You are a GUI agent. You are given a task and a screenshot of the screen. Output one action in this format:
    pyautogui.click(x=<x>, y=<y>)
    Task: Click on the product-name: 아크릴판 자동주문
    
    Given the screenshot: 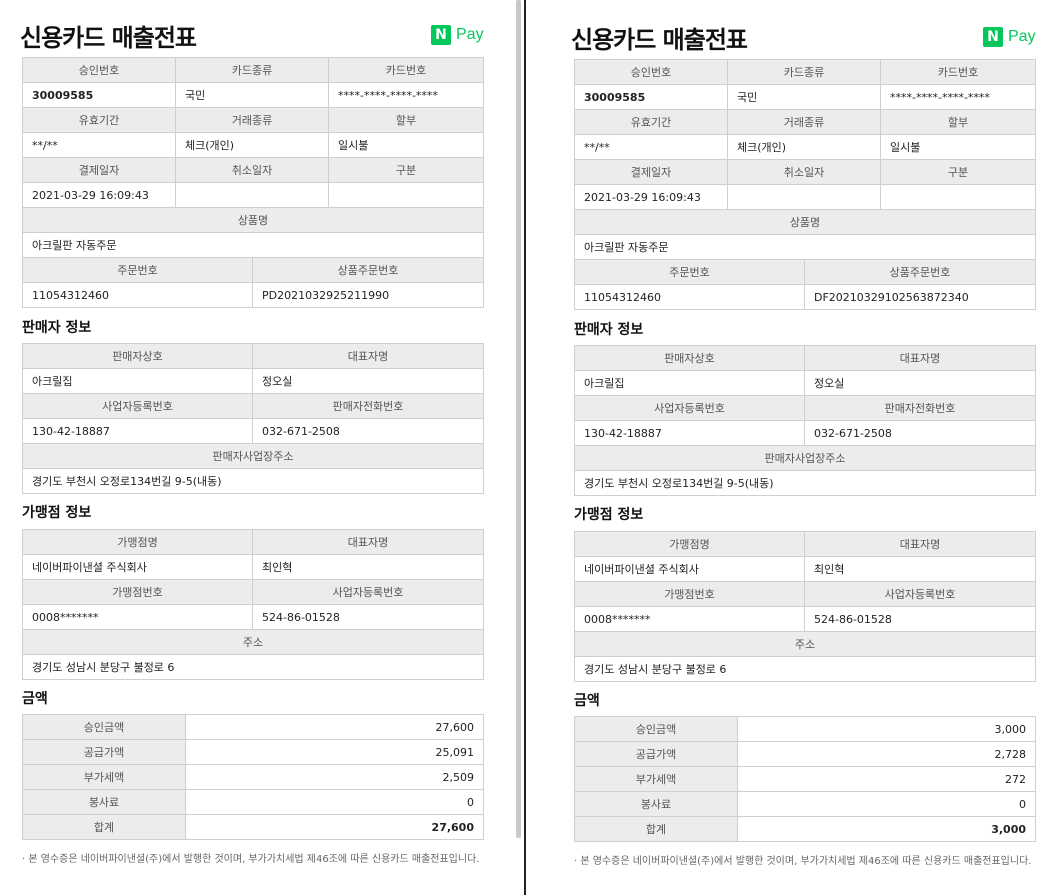 What is the action you would take?
    pyautogui.click(x=805, y=247)
    